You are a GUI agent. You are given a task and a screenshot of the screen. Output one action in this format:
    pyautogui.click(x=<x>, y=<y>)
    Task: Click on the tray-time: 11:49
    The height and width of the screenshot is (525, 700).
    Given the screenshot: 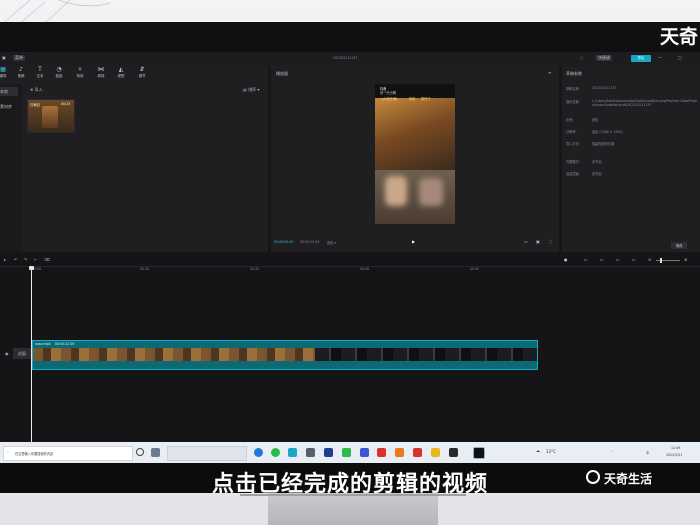 What is the action you would take?
    pyautogui.click(x=676, y=448)
    